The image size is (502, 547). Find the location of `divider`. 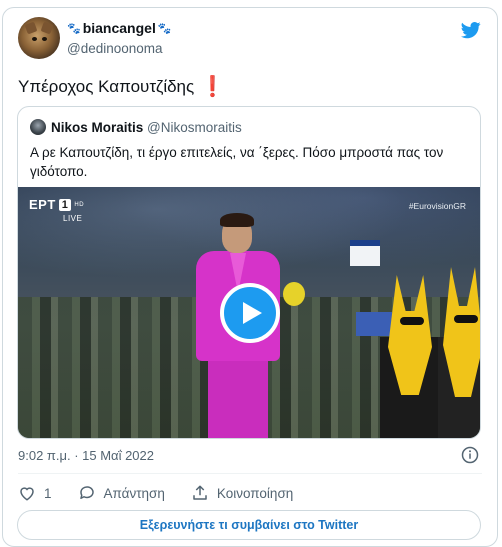

divider is located at coordinates (250, 473).